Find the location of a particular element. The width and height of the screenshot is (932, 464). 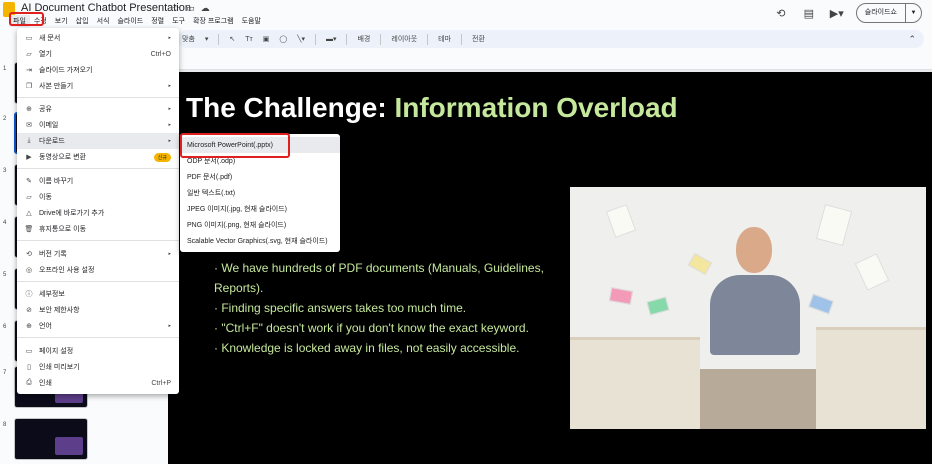

slideshow-button: 슬라이드쇼 ▼ is located at coordinates (888, 13).